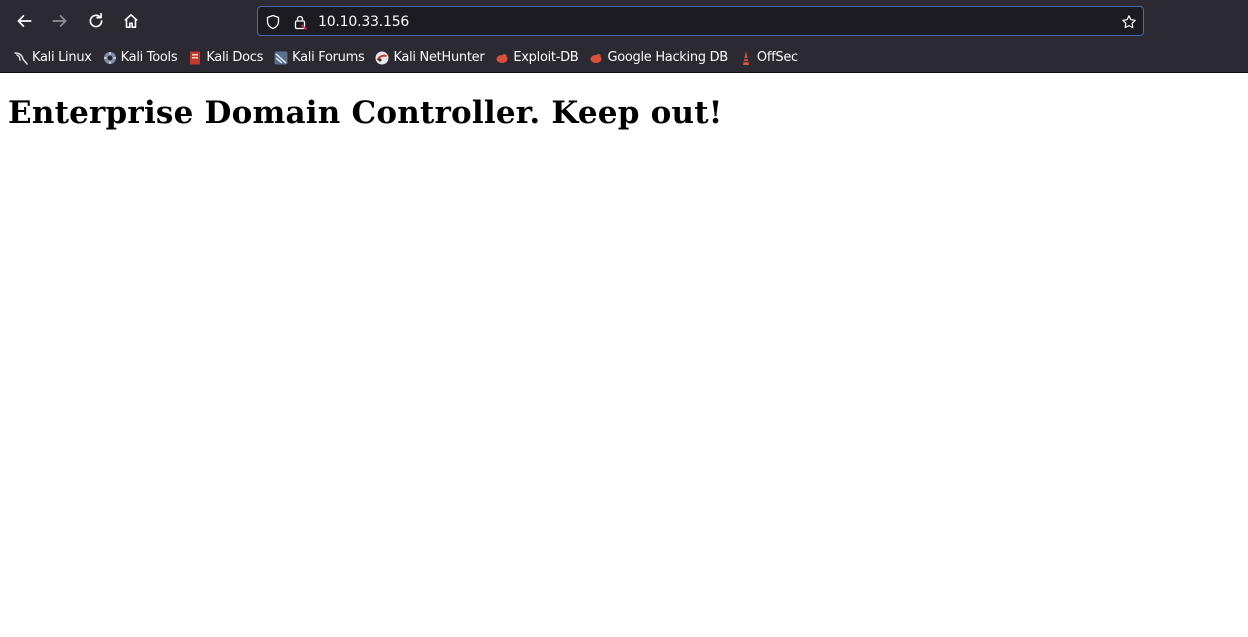  What do you see at coordinates (195, 58) in the screenshot?
I see `kali-docs-icon` at bounding box center [195, 58].